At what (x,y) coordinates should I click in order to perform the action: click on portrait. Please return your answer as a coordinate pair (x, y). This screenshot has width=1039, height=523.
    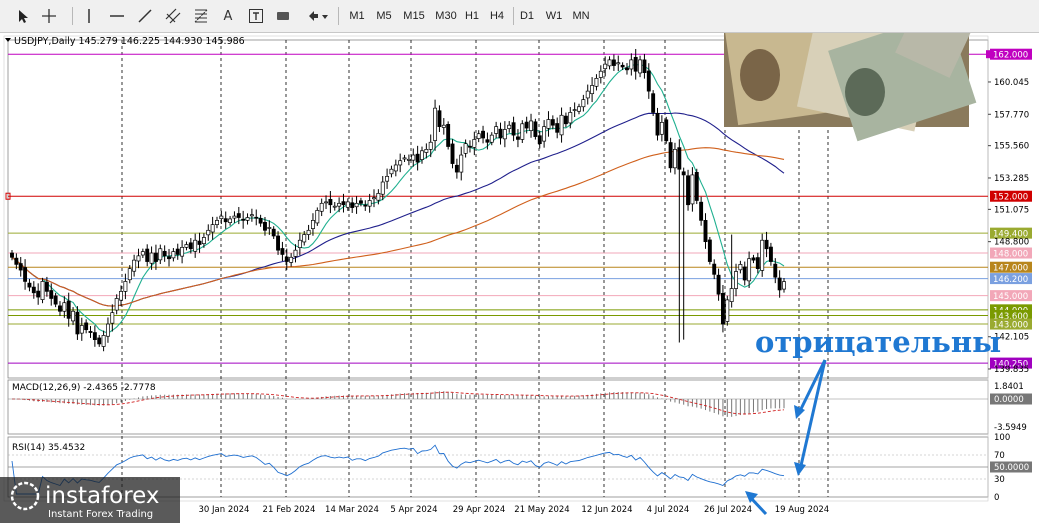
    Looking at the image, I should click on (760, 75).